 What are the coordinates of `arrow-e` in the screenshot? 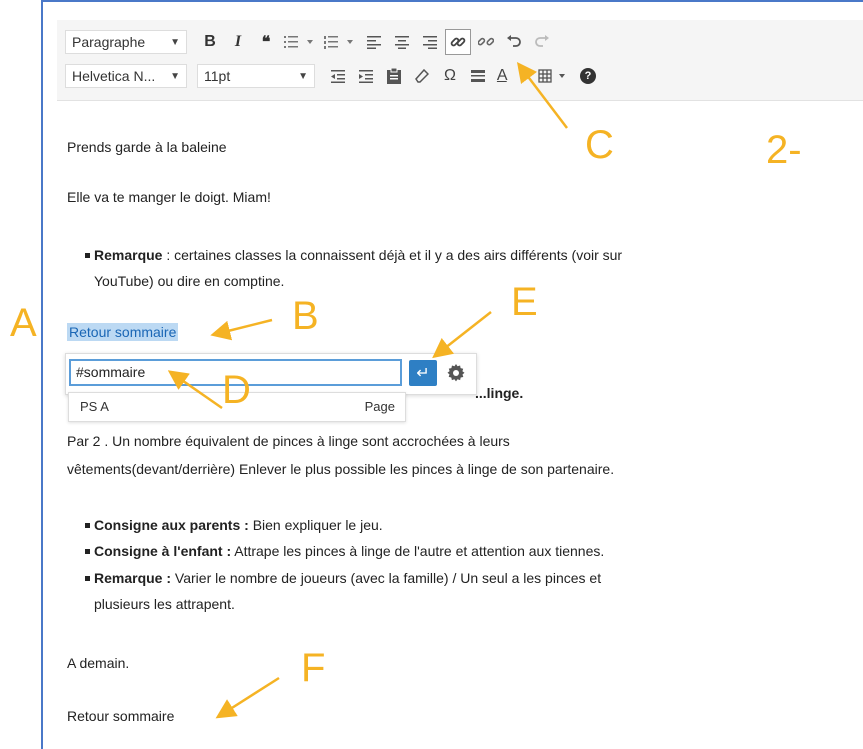 It's located at (462, 335).